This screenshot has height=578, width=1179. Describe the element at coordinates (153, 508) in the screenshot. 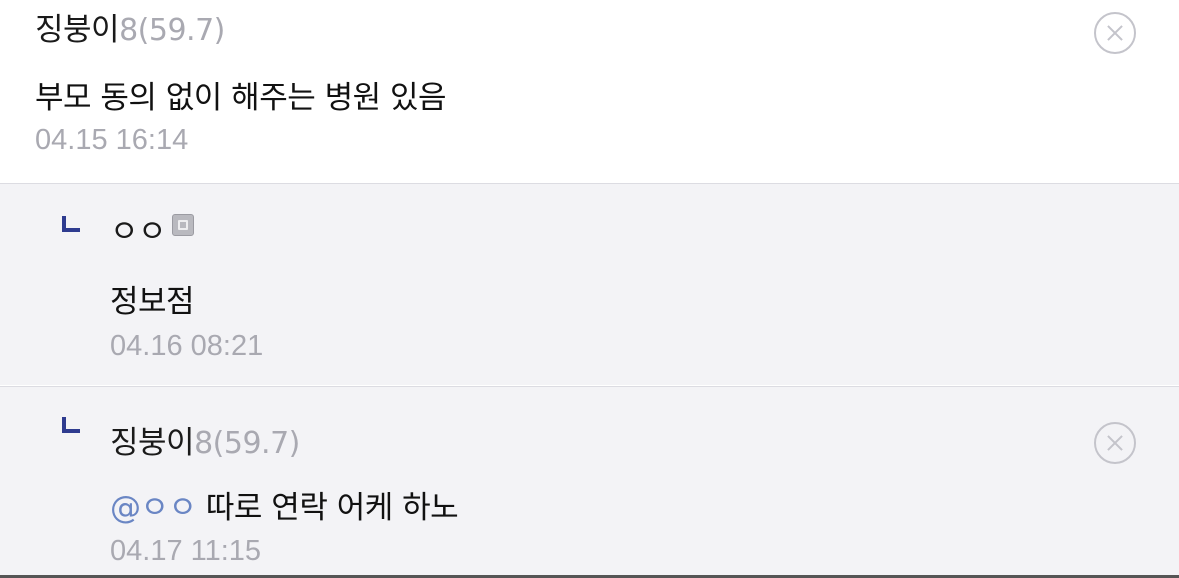

I see `mention-link: @ㅇㅇ` at that location.